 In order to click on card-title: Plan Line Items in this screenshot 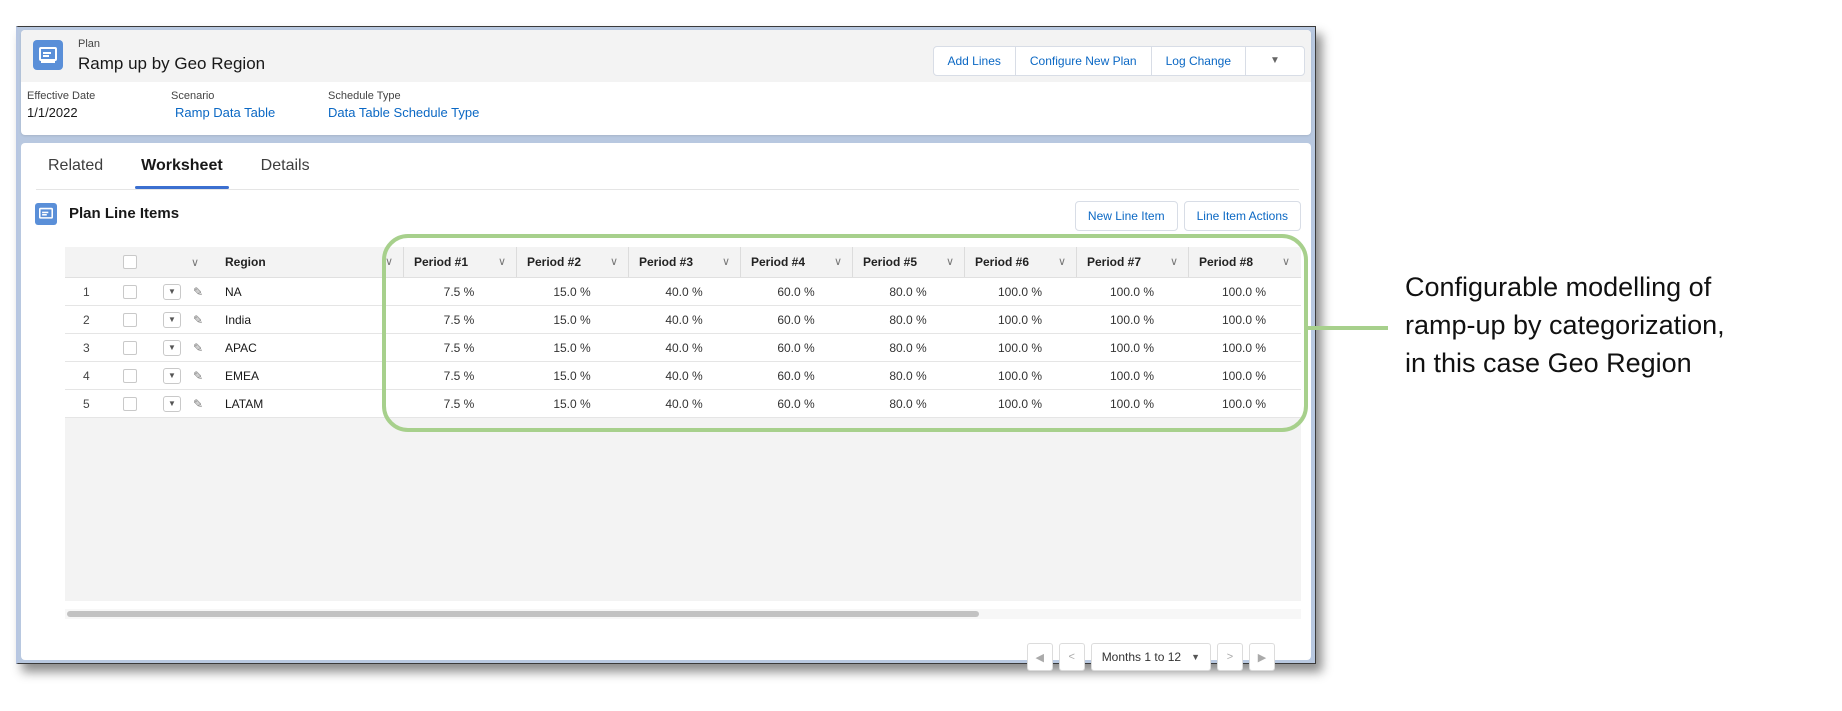, I will do `click(124, 213)`.